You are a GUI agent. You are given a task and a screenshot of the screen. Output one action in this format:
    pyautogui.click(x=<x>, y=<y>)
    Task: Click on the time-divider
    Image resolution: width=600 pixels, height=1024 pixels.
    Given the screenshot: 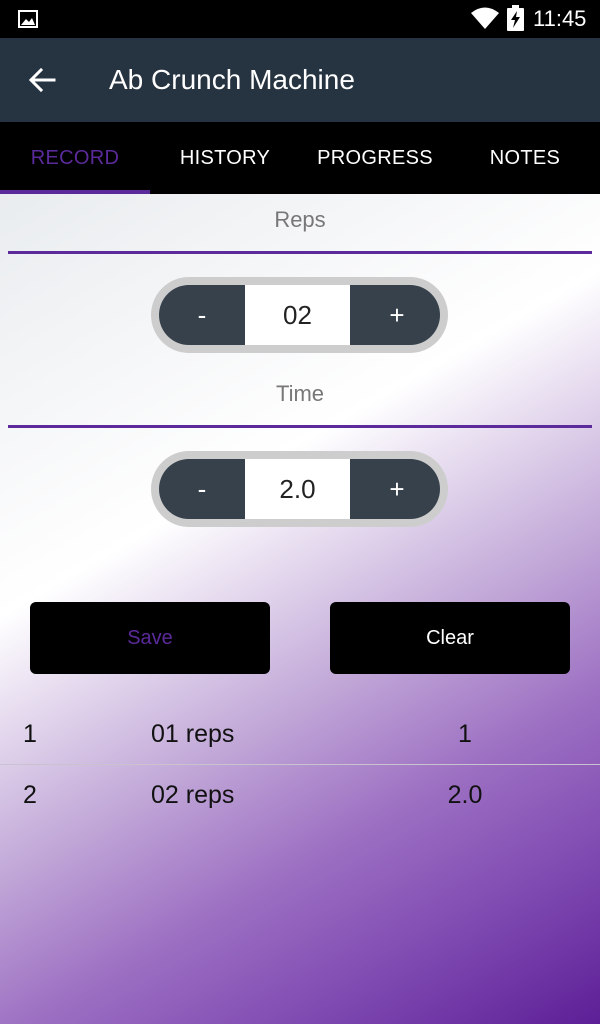 What is the action you would take?
    pyautogui.click(x=300, y=426)
    